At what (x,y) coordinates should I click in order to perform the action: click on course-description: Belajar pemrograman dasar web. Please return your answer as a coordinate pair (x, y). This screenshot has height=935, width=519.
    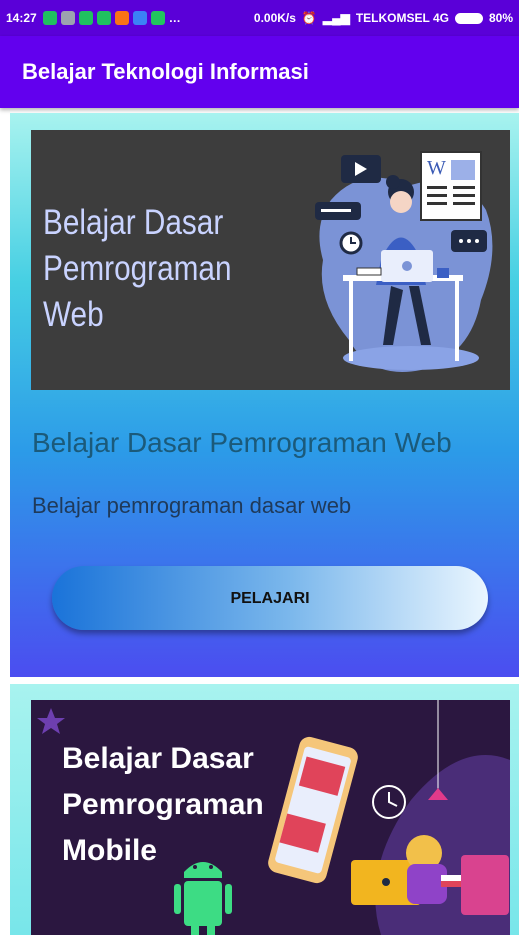
    Looking at the image, I should click on (192, 505).